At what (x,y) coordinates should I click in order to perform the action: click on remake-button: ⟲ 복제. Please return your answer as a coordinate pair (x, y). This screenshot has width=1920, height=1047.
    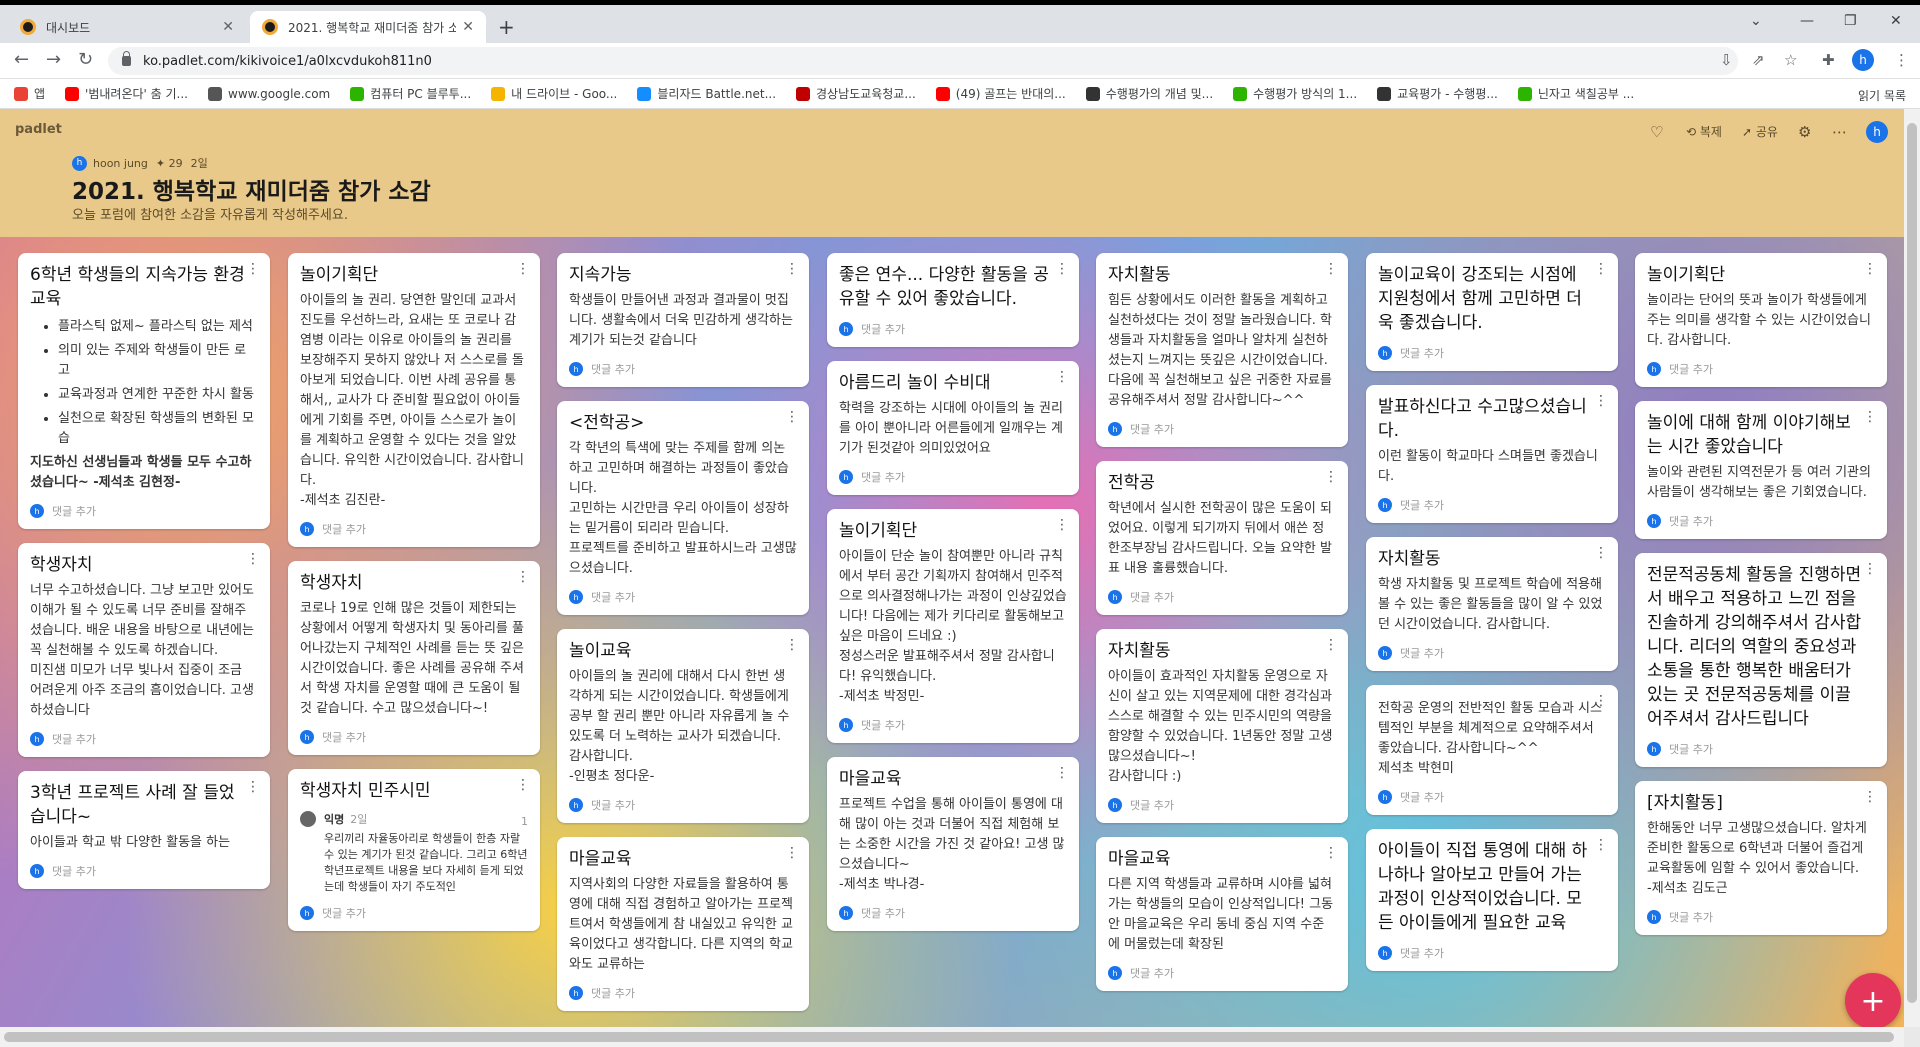
    Looking at the image, I should click on (1704, 131).